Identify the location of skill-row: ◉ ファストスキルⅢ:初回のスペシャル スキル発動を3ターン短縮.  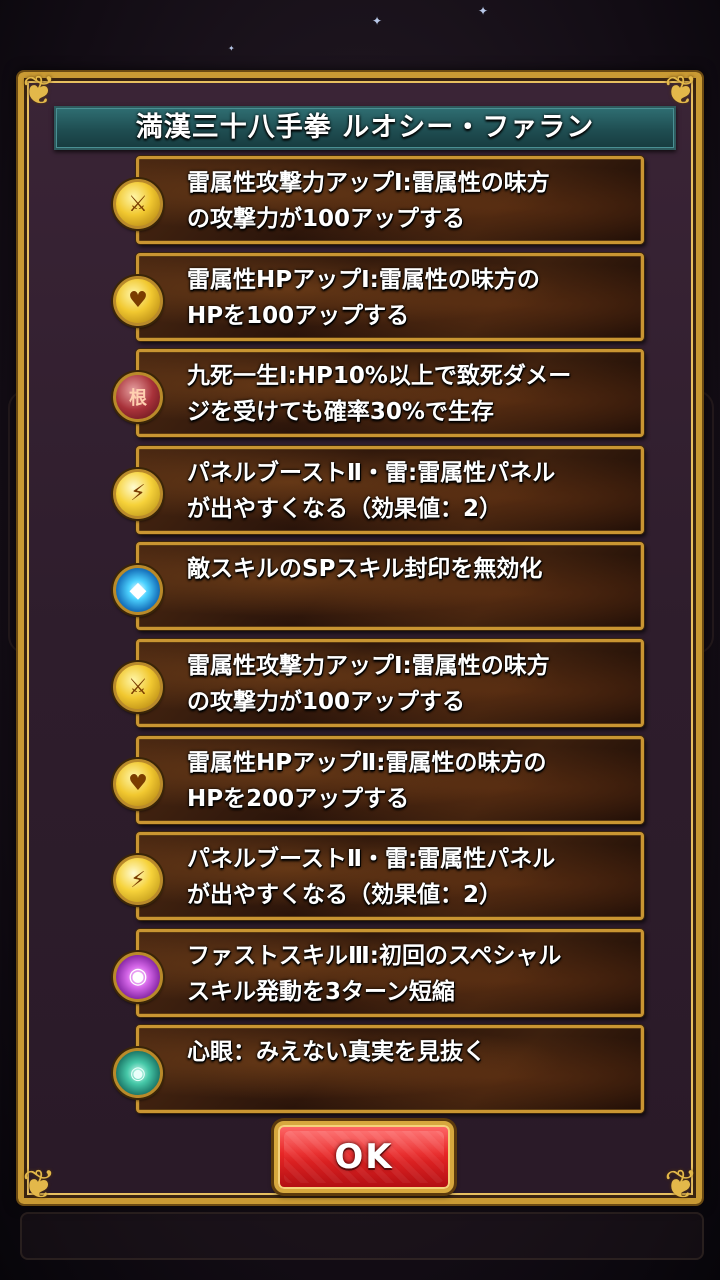
(378, 972).